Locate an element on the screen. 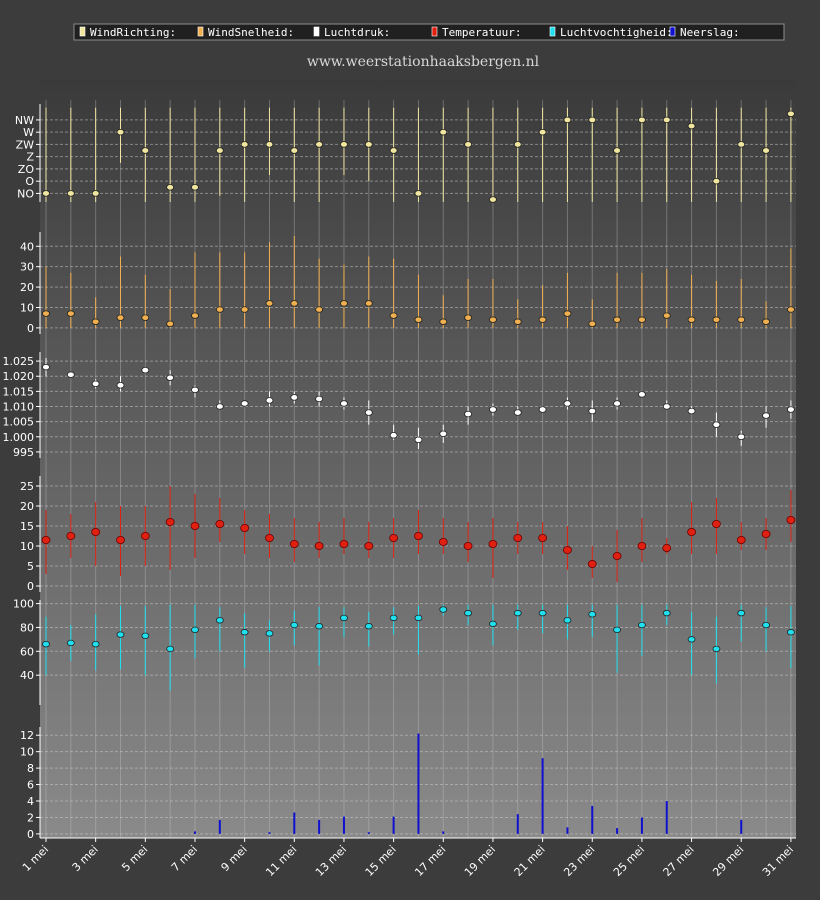 The image size is (820, 900). site-label: www.weerstationhaaksbergen.nl is located at coordinates (423, 62).